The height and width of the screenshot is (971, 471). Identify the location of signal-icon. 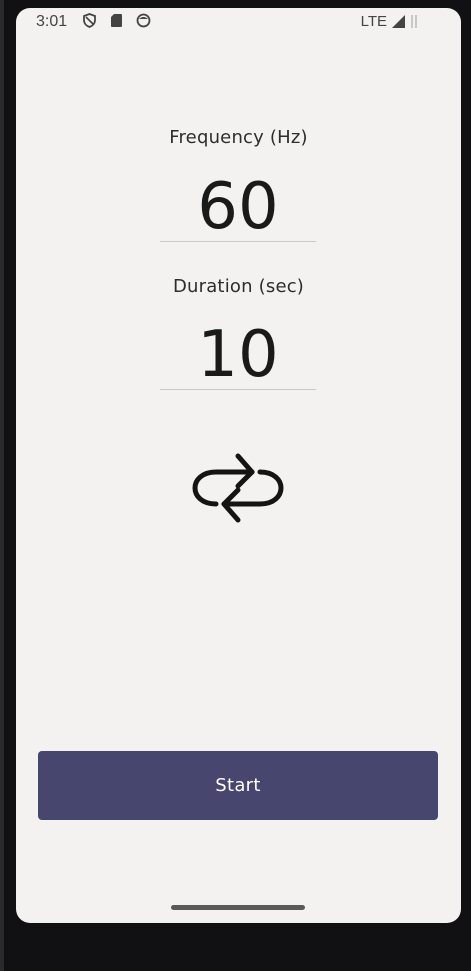
(398, 21).